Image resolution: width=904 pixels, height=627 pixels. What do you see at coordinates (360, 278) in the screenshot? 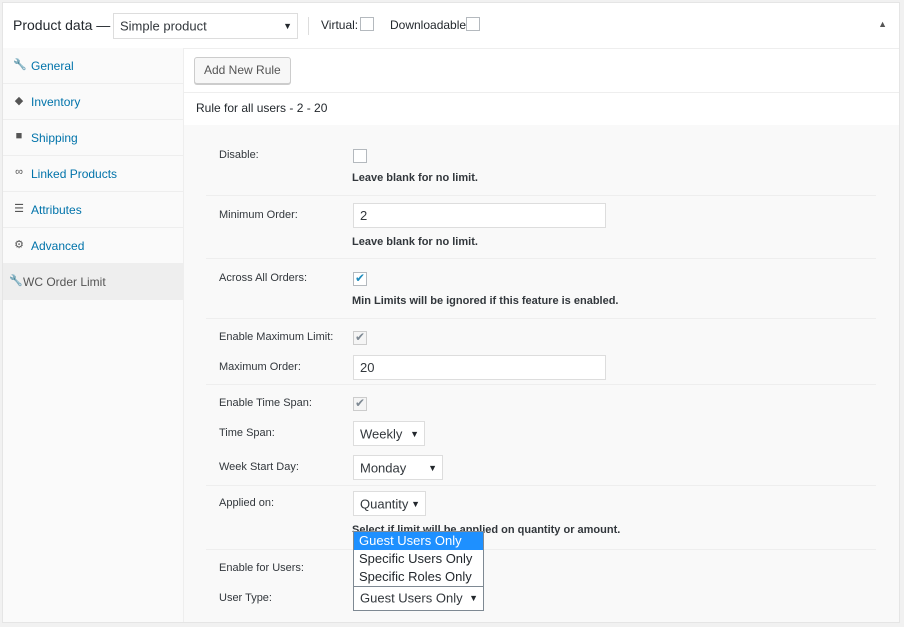
I see `across-orders-checkbox` at bounding box center [360, 278].